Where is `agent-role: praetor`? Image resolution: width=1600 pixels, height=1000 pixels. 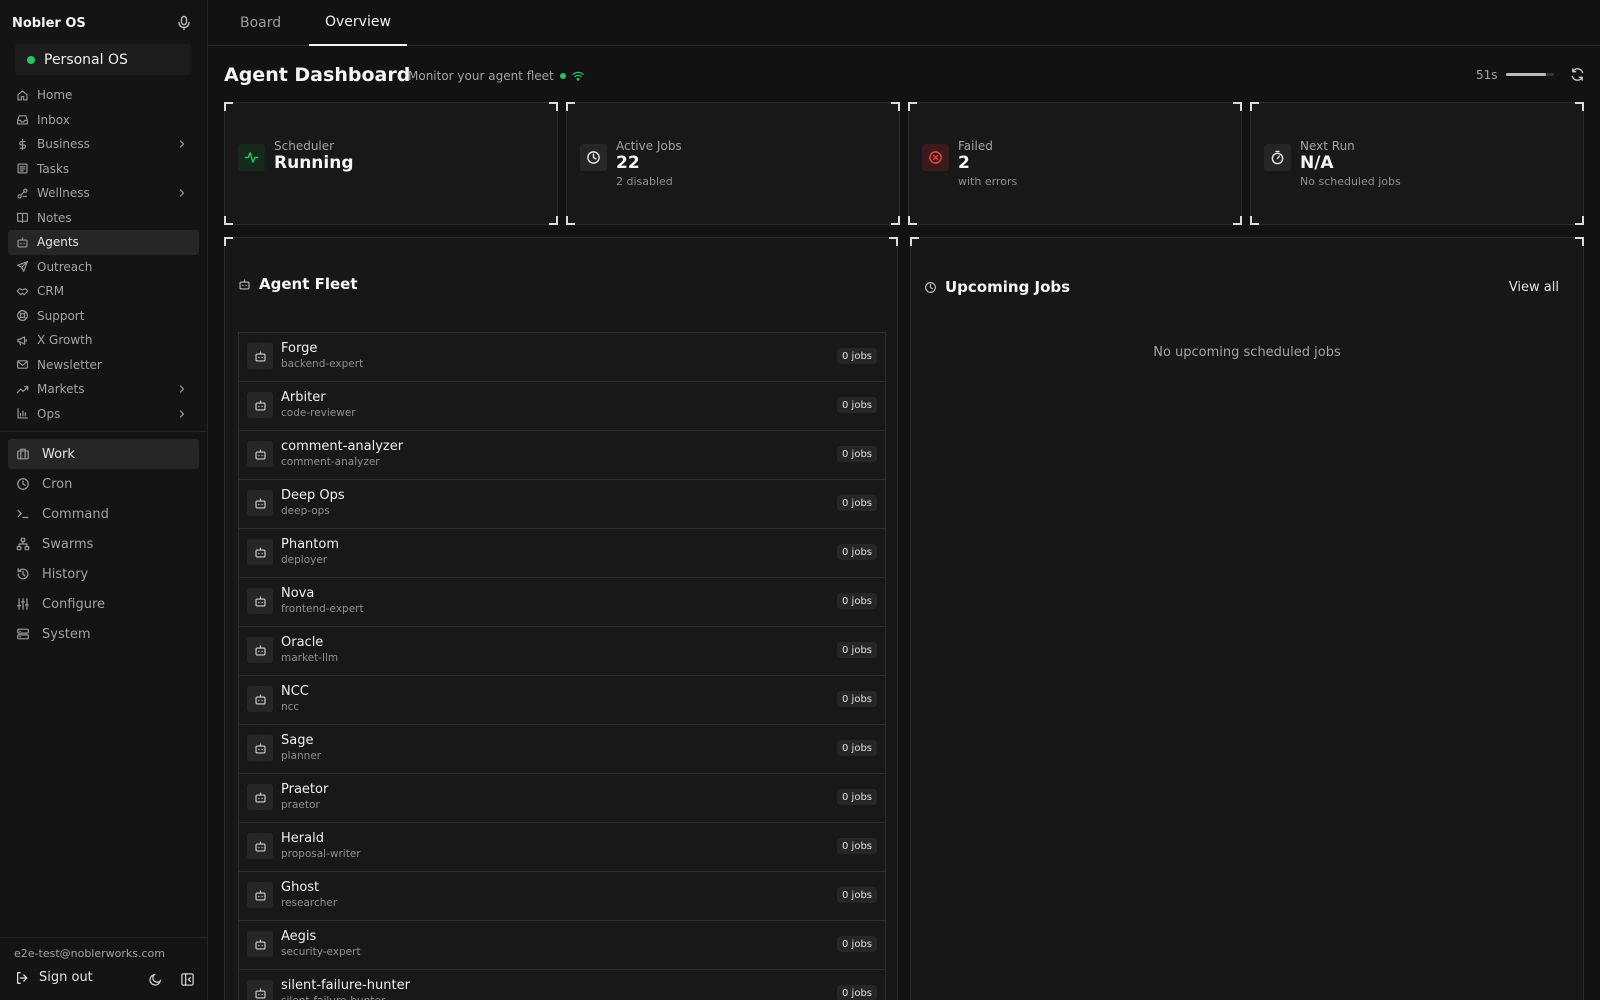
agent-role: praetor is located at coordinates (300, 805).